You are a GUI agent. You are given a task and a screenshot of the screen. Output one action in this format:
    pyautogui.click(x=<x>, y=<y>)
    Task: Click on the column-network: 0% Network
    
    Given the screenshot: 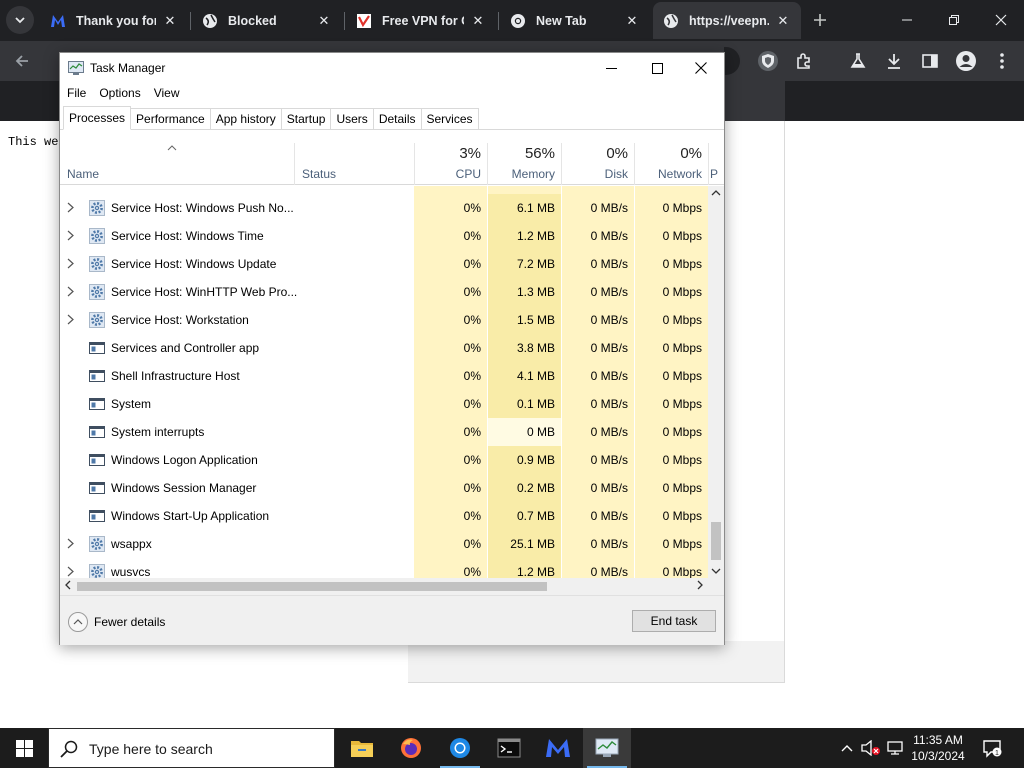 What is the action you would take?
    pyautogui.click(x=671, y=164)
    